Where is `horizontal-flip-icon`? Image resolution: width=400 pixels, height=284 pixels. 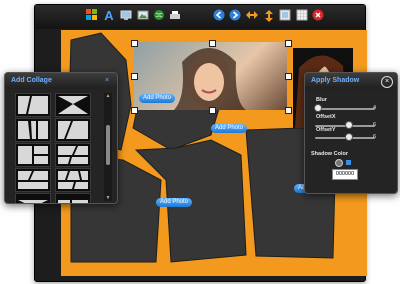 horizontal-flip-icon is located at coordinates (252, 16).